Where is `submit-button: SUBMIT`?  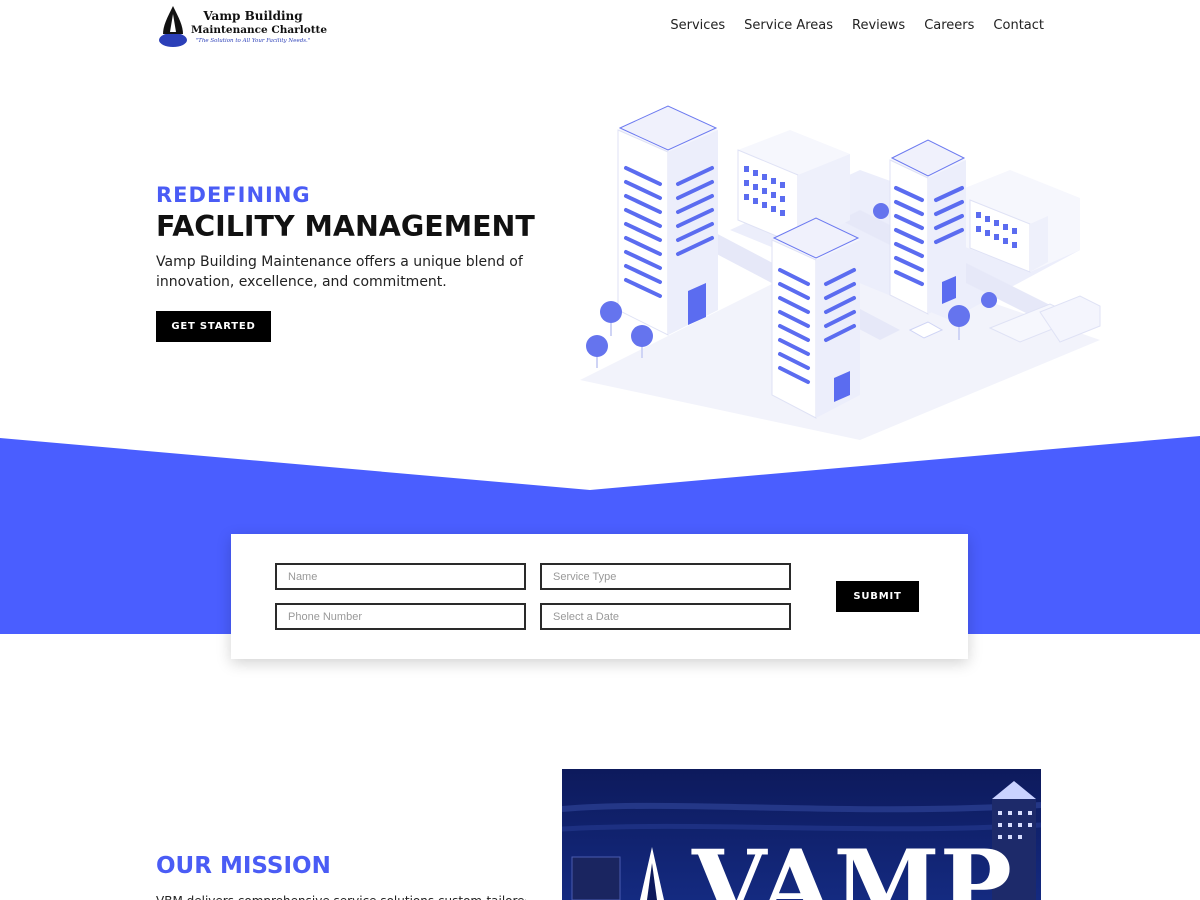
submit-button: SUBMIT is located at coordinates (877, 596).